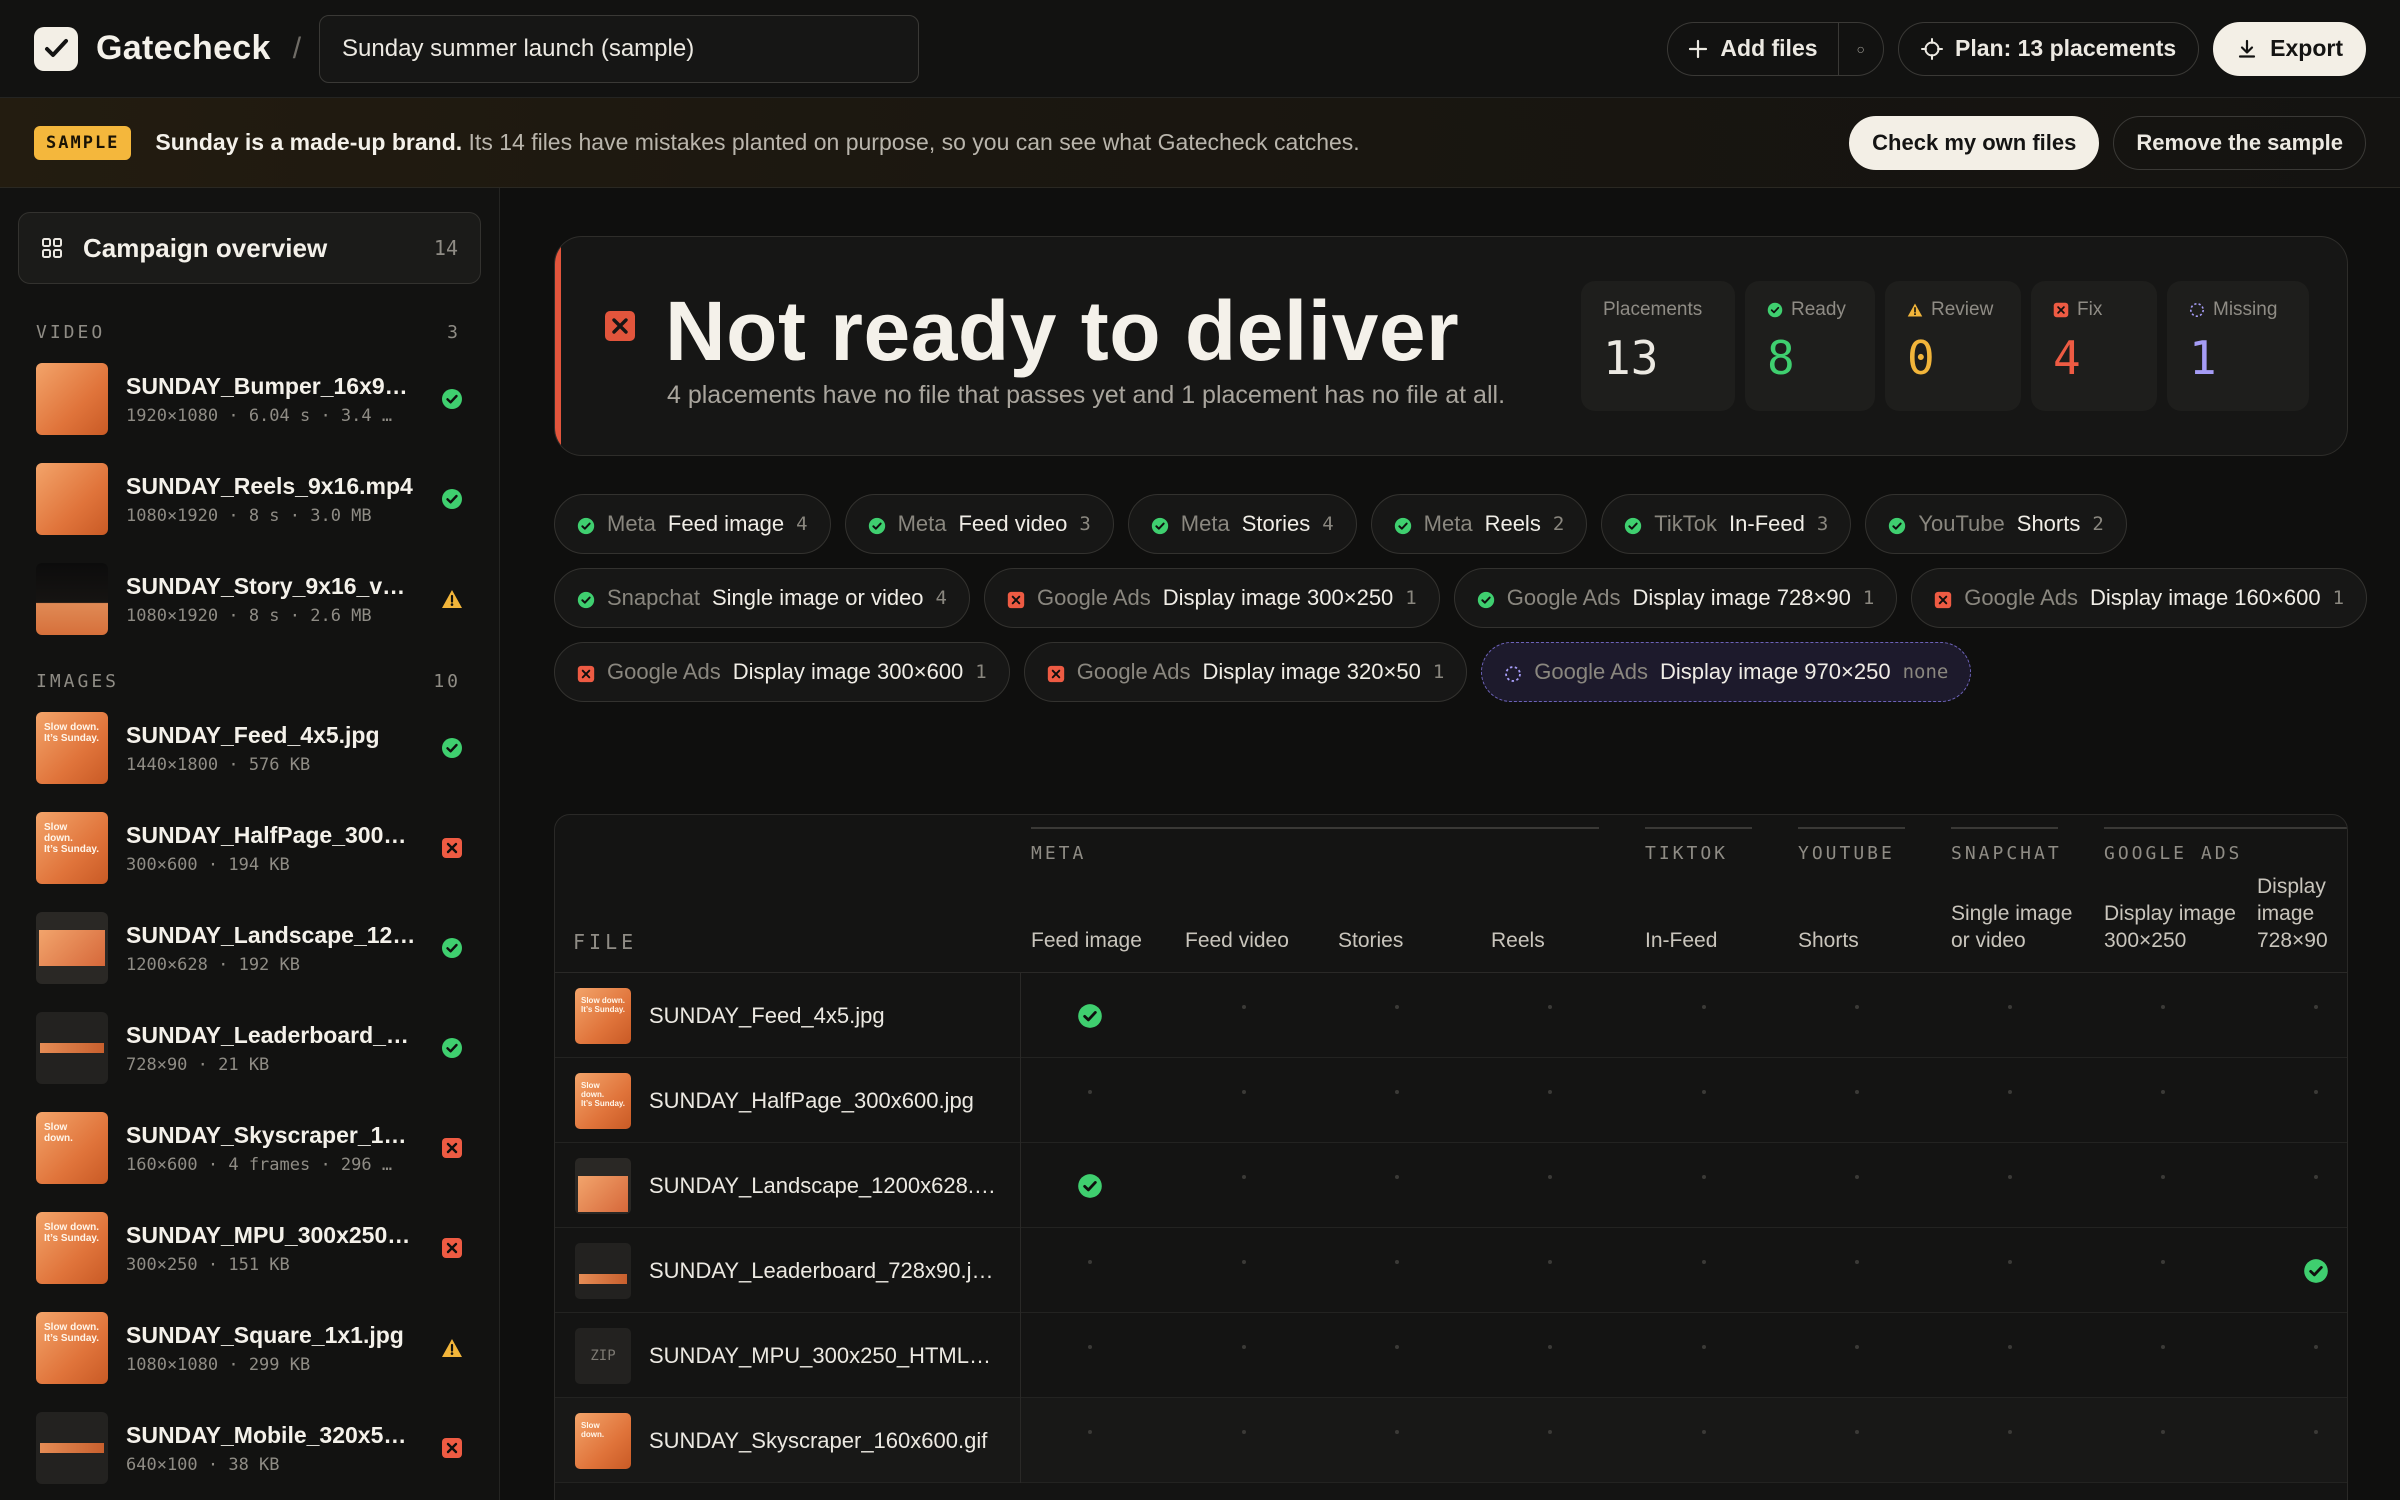  Describe the element at coordinates (1715, 940) in the screenshot. I see `column-header: In-Feed` at that location.